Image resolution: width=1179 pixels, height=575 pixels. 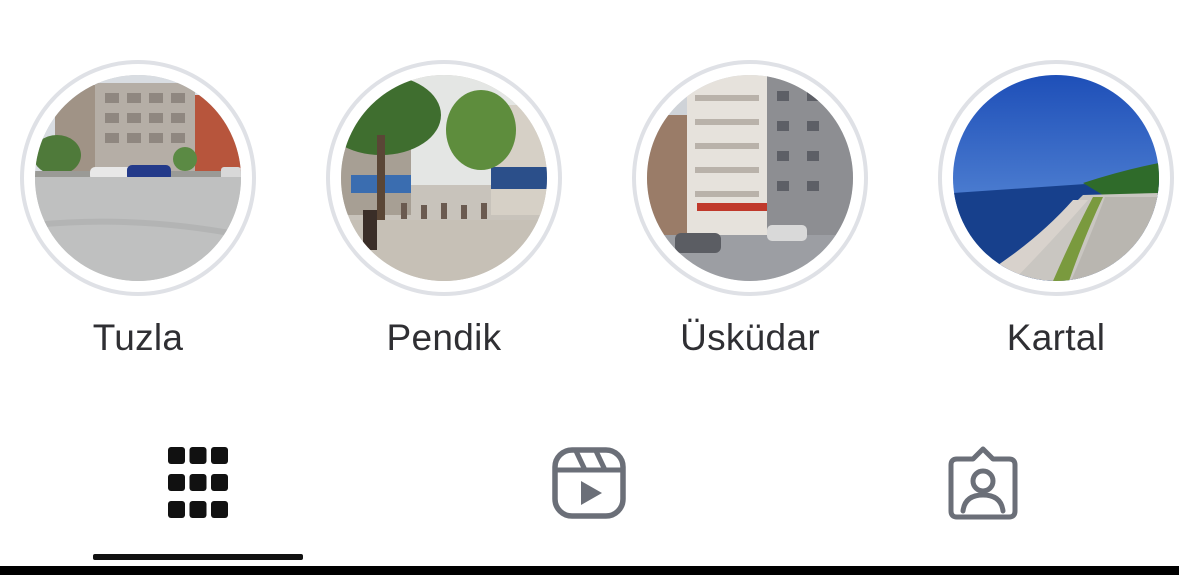 I want to click on highlight-pendik: Pendik, so click(x=444, y=210).